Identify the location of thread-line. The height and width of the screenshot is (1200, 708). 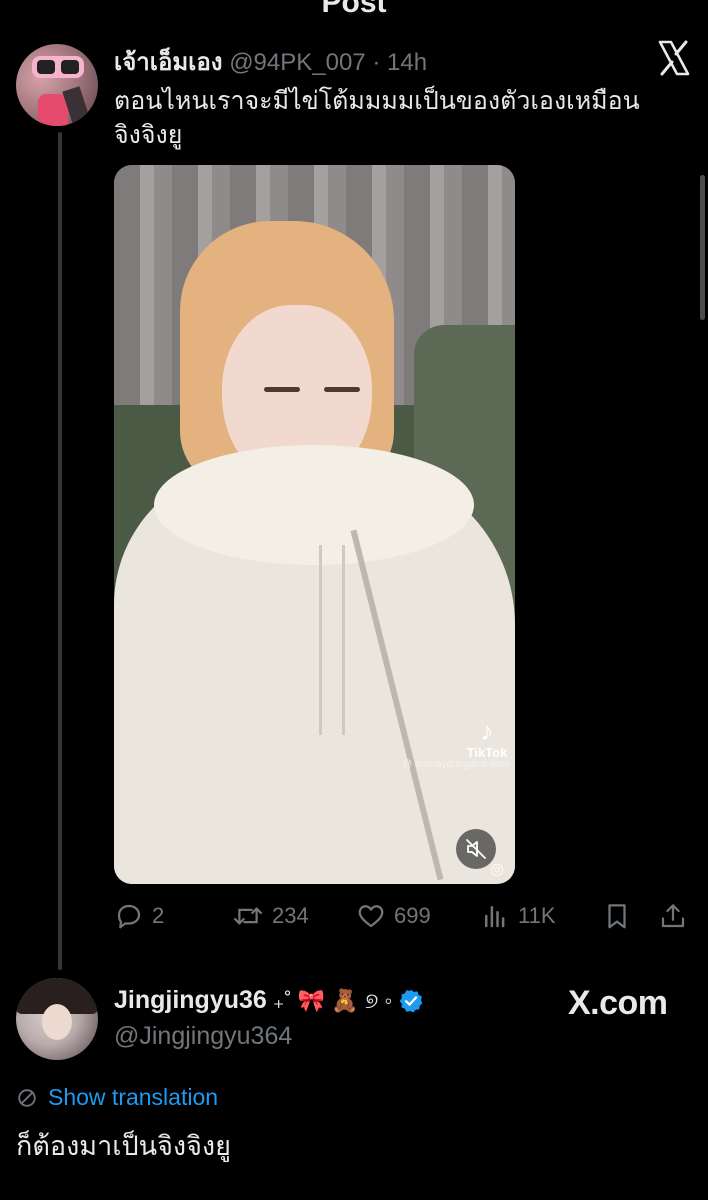
(60, 551).